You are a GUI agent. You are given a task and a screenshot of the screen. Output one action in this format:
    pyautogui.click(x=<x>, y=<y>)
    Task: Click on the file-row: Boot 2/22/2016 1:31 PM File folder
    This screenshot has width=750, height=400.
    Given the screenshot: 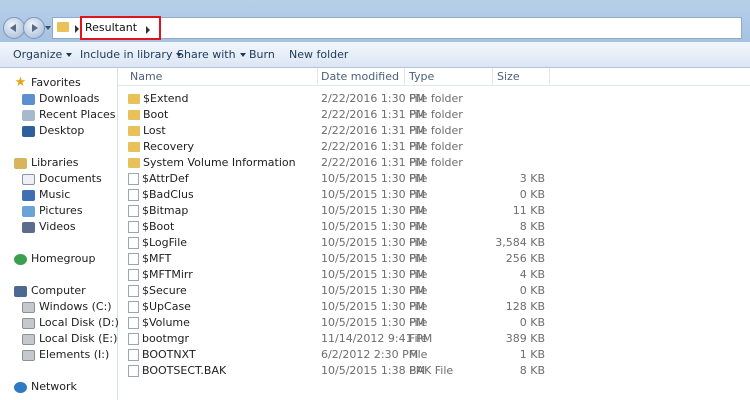 What is the action you would take?
    pyautogui.click(x=434, y=115)
    